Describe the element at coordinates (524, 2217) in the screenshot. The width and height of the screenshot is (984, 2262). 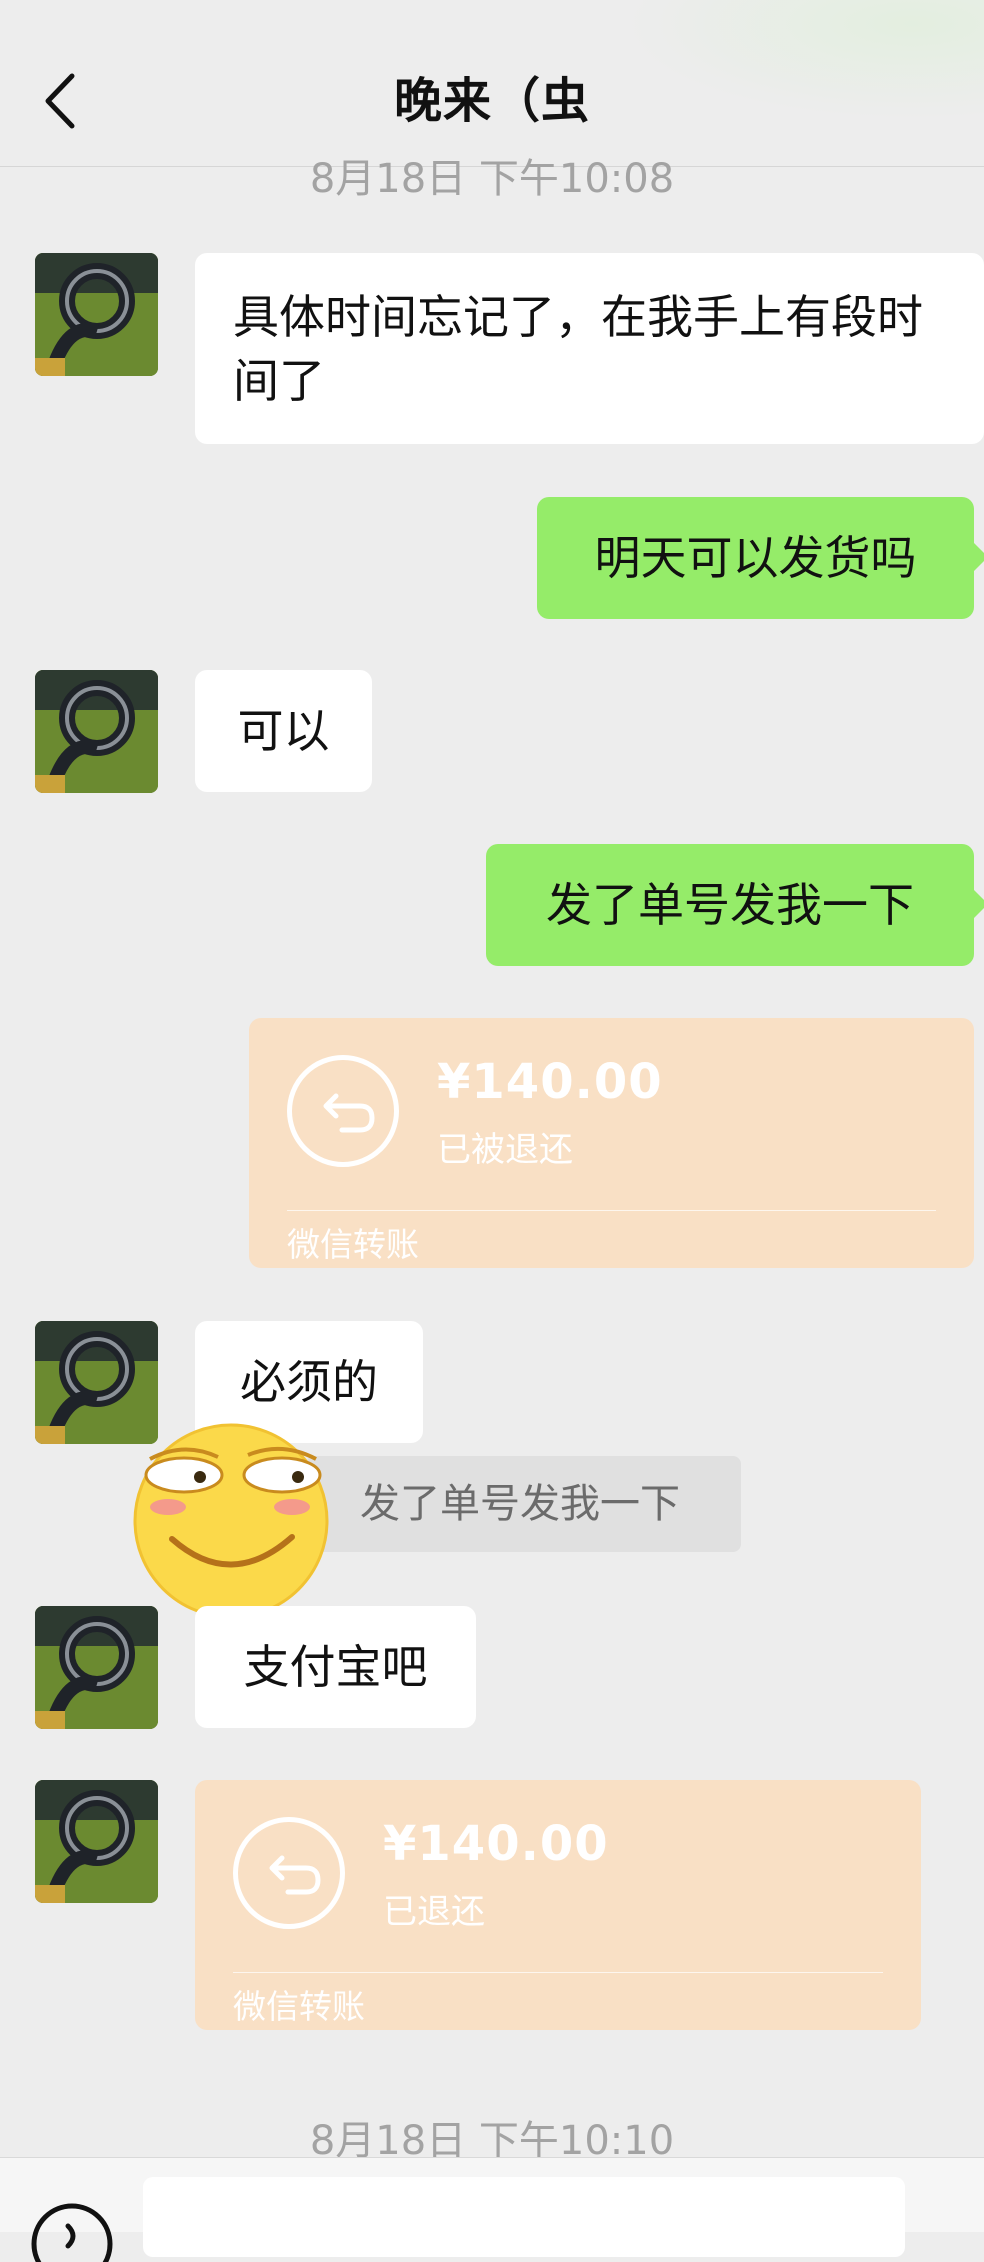
I see `message-input` at that location.